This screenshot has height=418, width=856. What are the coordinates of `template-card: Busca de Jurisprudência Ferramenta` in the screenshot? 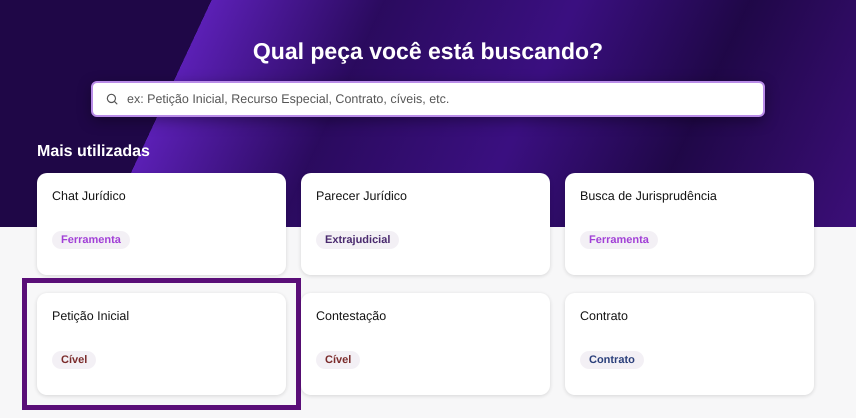 It's located at (689, 224).